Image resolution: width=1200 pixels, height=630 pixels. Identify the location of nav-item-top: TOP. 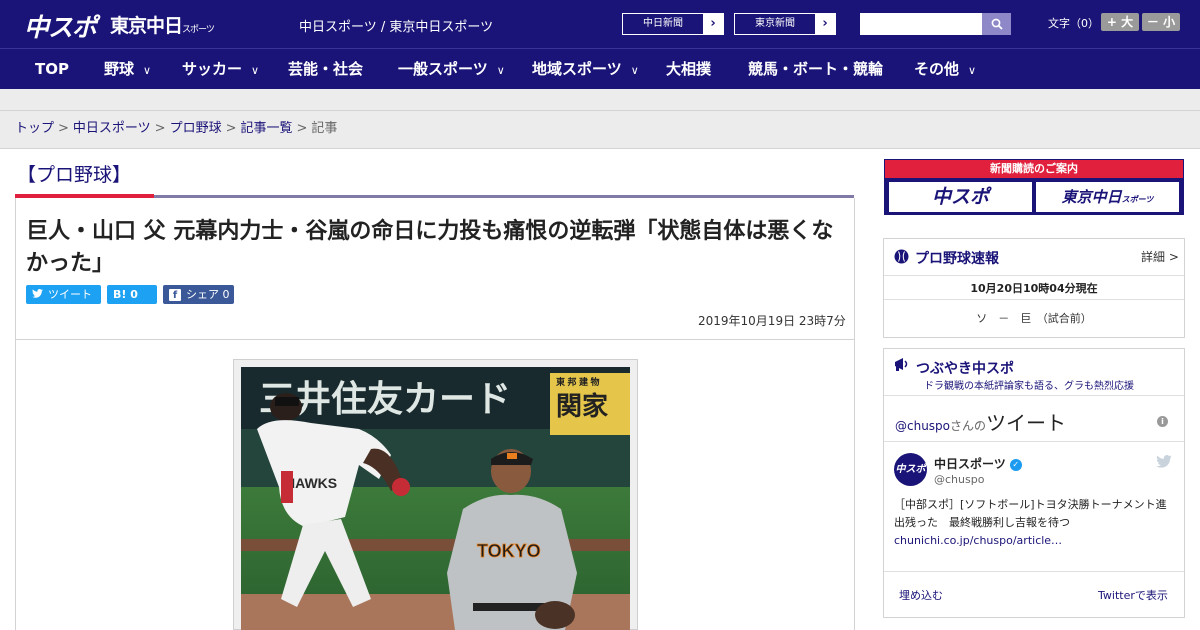
(52, 69).